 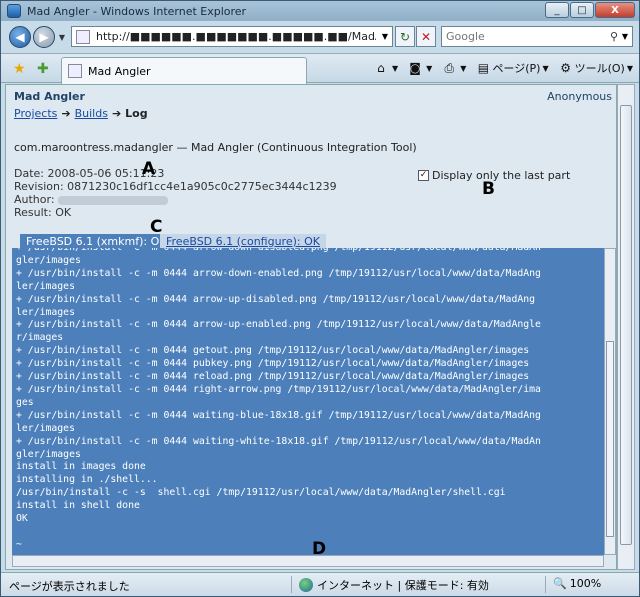 I want to click on stop-button: ✕, so click(x=426, y=36).